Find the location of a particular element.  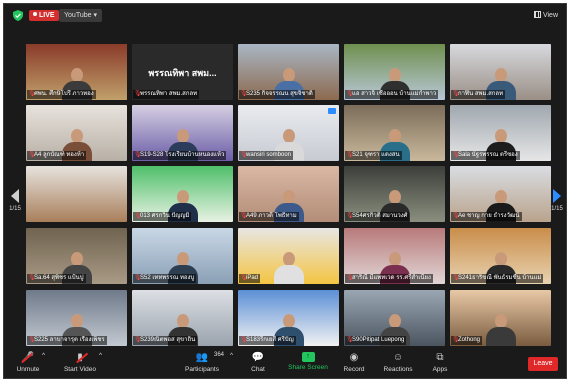

participant-nameplate: 🎙S239ณิตพอส สุขาถิน is located at coordinates (165, 340).